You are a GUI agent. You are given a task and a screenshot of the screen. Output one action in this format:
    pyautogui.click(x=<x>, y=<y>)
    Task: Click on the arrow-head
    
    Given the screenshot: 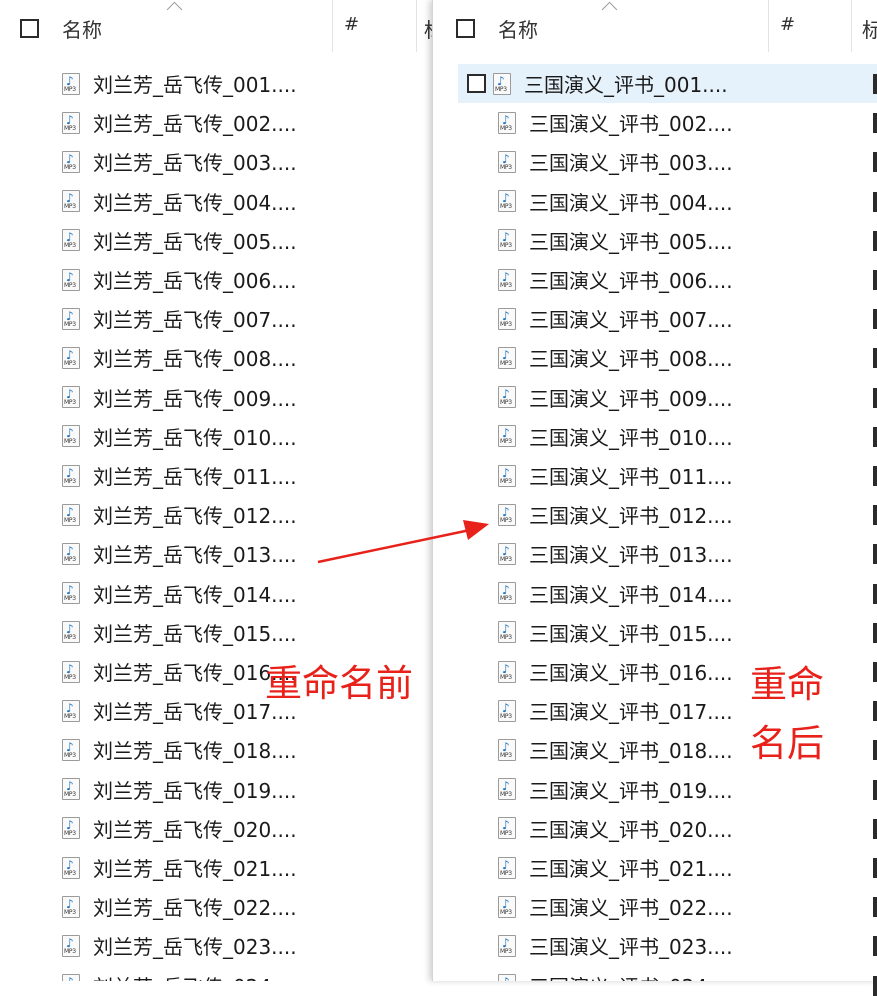 What is the action you would take?
    pyautogui.click(x=476, y=530)
    